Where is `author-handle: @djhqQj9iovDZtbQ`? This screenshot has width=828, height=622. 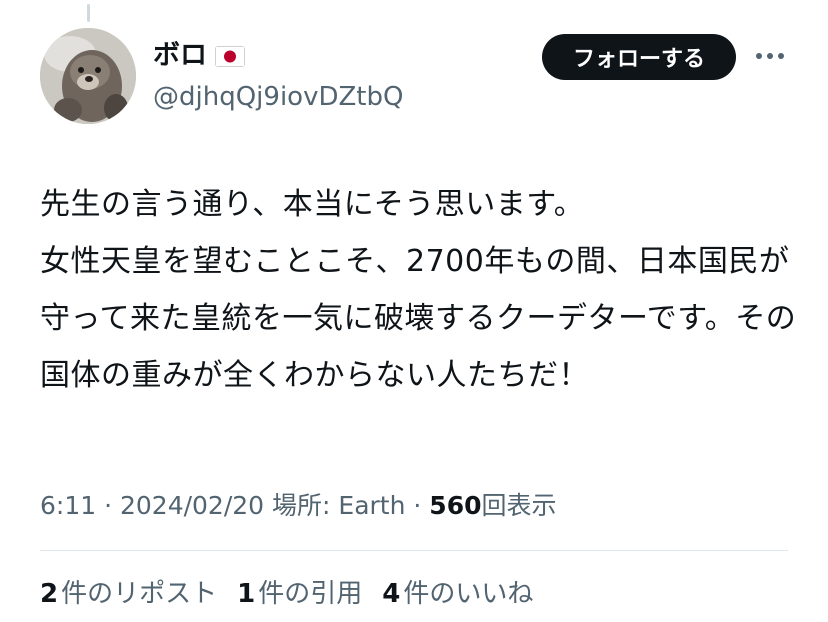 author-handle: @djhqQj9iovDZtbQ is located at coordinates (278, 97).